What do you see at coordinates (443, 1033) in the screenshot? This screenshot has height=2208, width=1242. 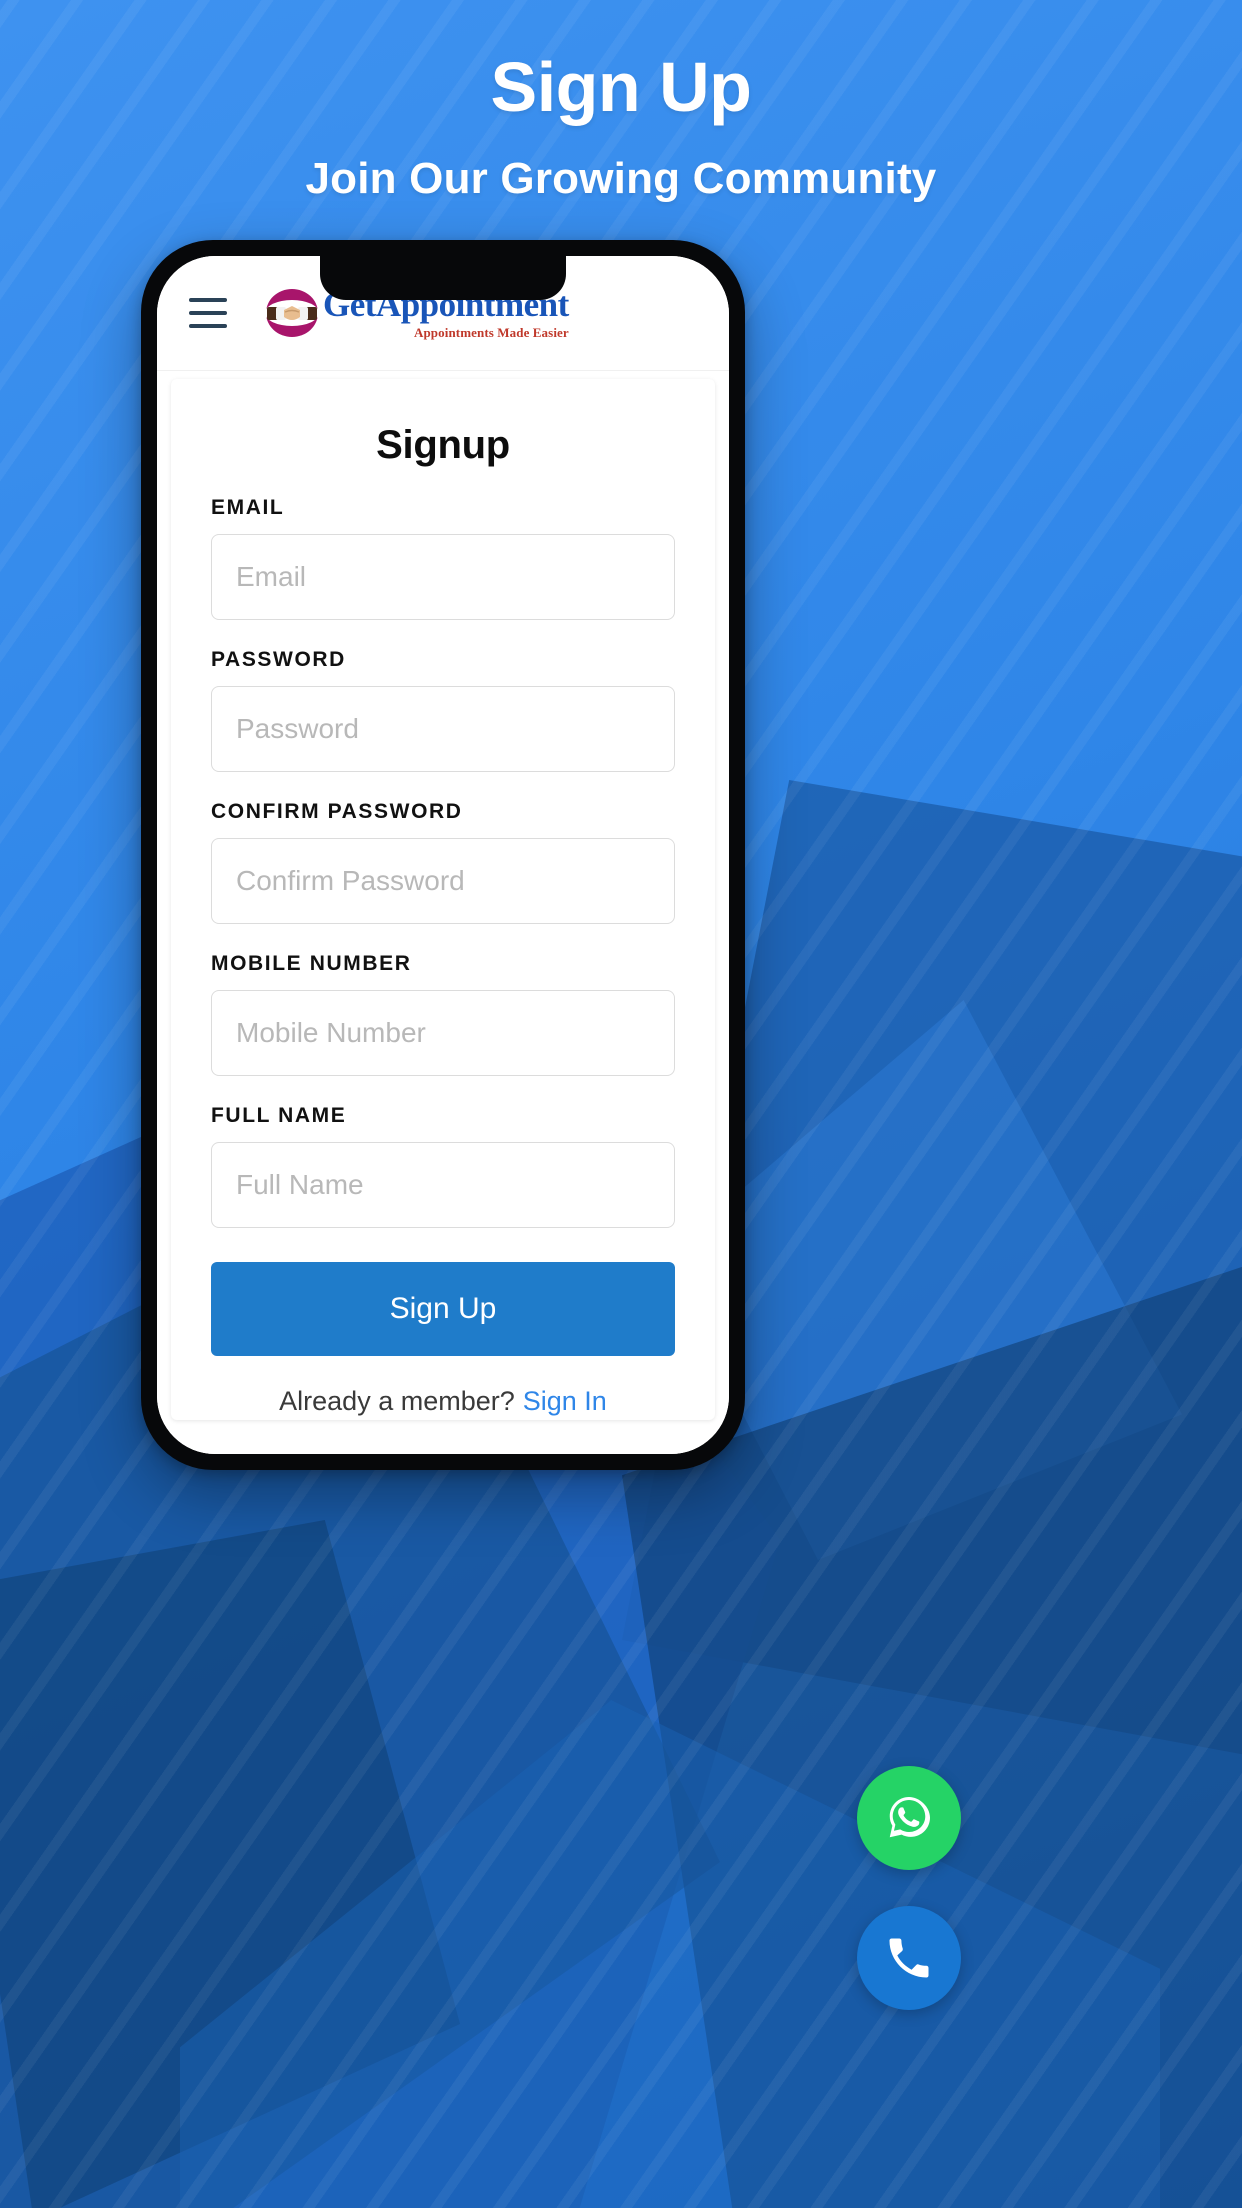 I see `mobile-number-input` at bounding box center [443, 1033].